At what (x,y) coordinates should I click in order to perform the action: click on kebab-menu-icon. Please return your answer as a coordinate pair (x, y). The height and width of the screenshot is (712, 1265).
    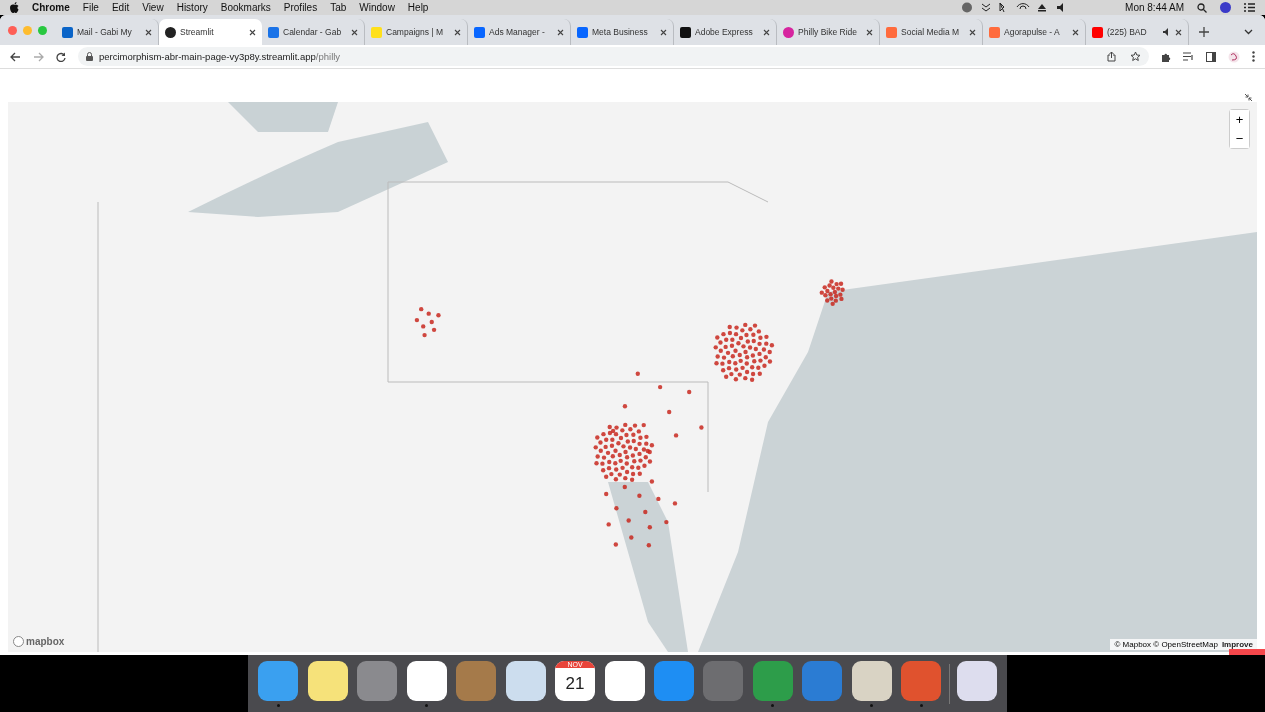
    Looking at the image, I should click on (1253, 56).